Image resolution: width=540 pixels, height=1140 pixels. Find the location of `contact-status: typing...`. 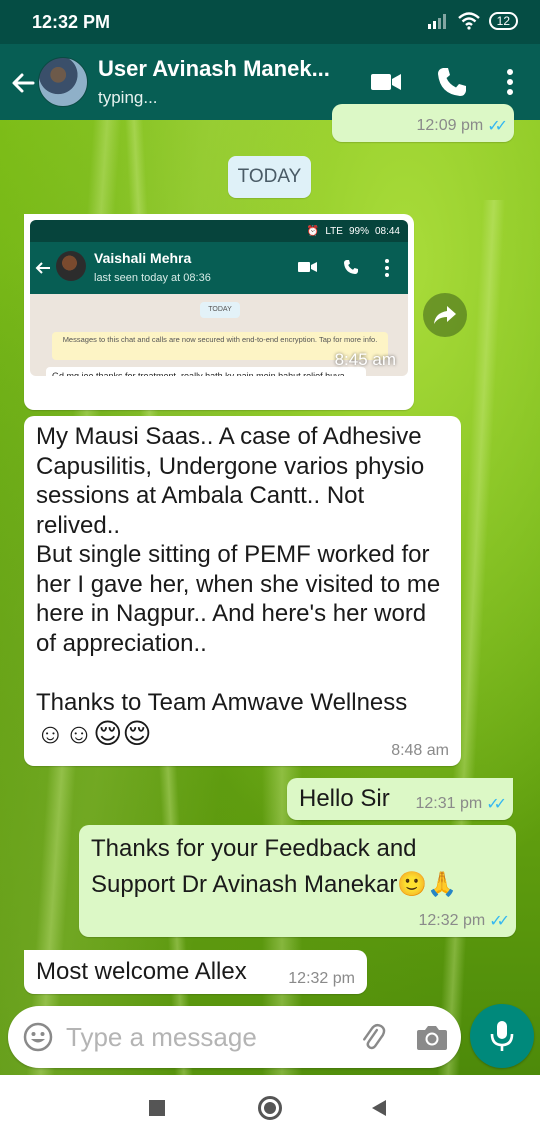

contact-status: typing... is located at coordinates (128, 97).